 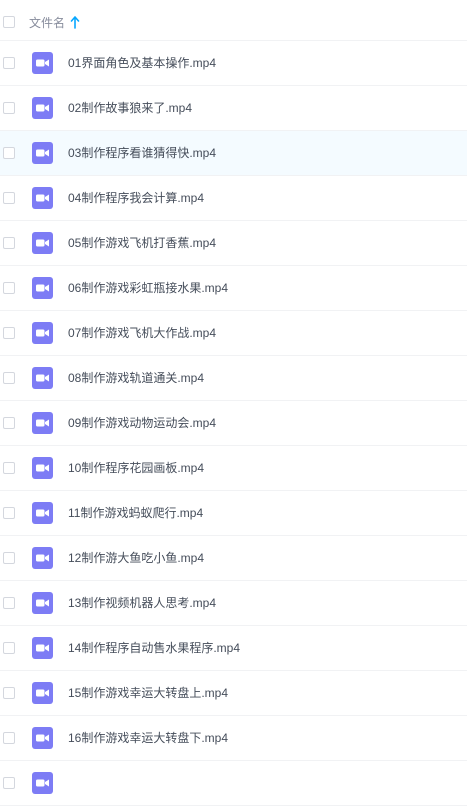 What do you see at coordinates (142, 63) in the screenshot?
I see `file-name: 01界面角色及基本操作.mp4` at bounding box center [142, 63].